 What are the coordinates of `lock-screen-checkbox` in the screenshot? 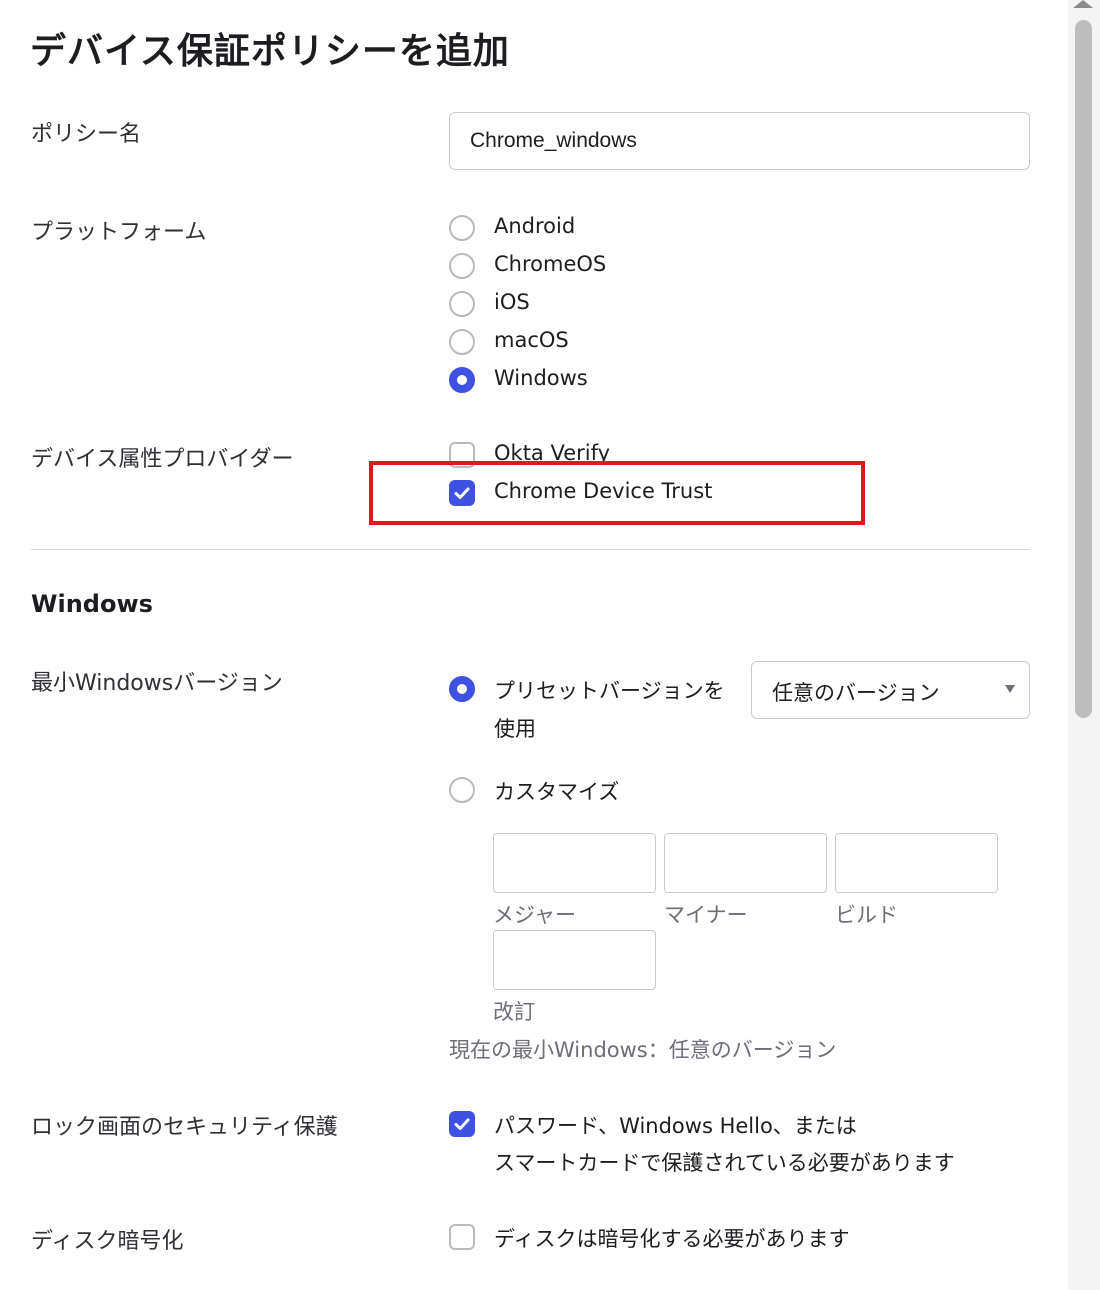 It's located at (462, 1124).